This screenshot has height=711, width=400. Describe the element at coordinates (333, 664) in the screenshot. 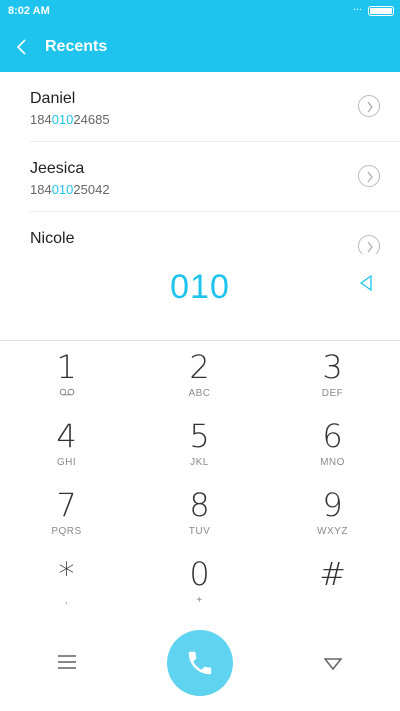

I see `collapse-keypad-icon` at that location.